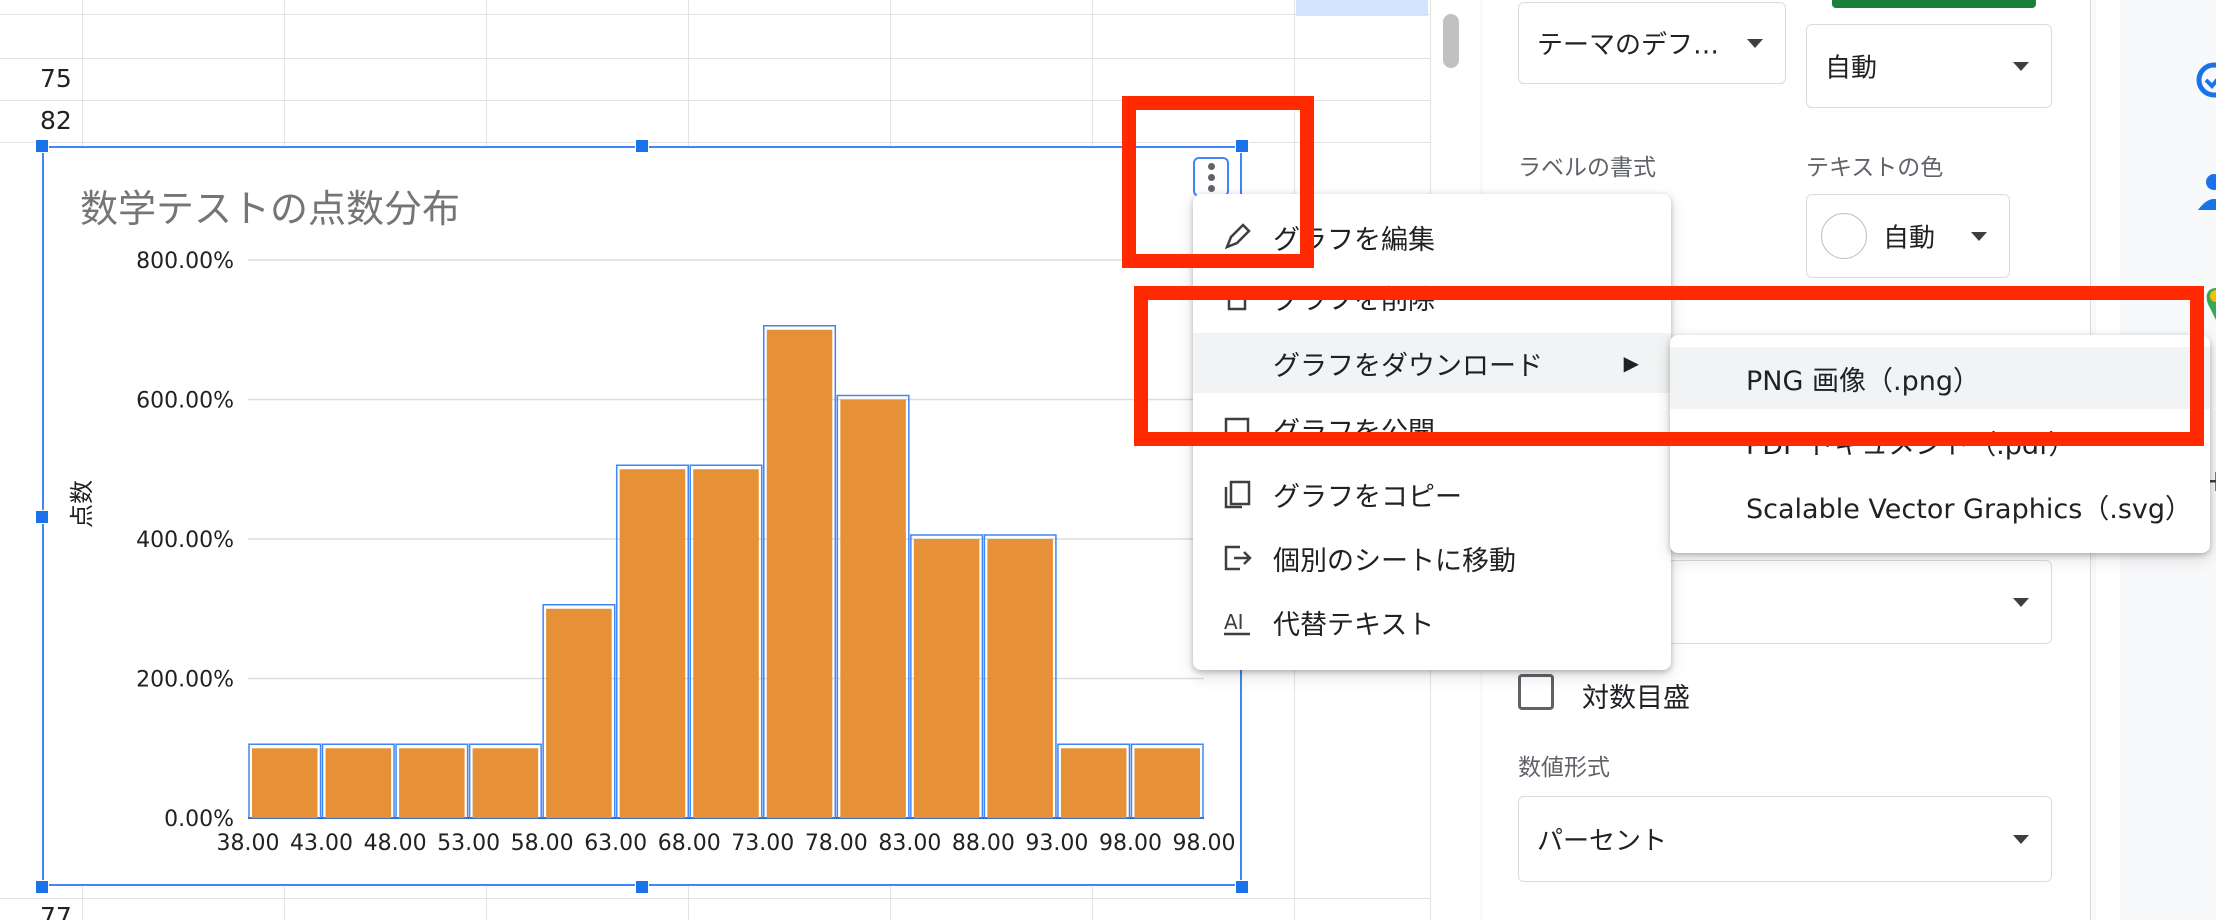 This screenshot has width=2216, height=920. Describe the element at coordinates (1451, 41) in the screenshot. I see `scrollbar-thumb` at that location.